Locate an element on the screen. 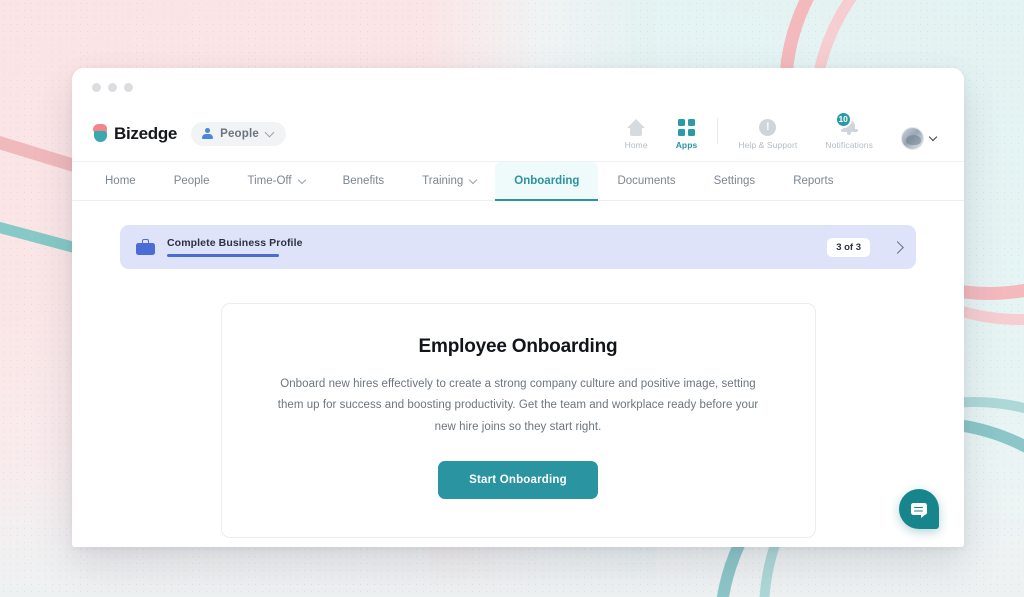 The height and width of the screenshot is (597, 1024). nav-item-home-label: Home is located at coordinates (636, 144).